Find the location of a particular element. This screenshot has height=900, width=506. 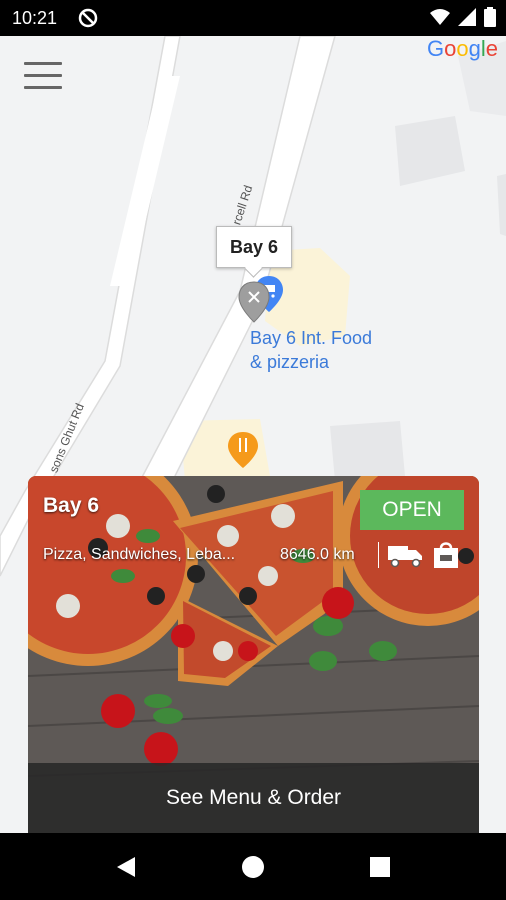

poi-label-line1: Bay 6 Int. Food is located at coordinates (311, 338).